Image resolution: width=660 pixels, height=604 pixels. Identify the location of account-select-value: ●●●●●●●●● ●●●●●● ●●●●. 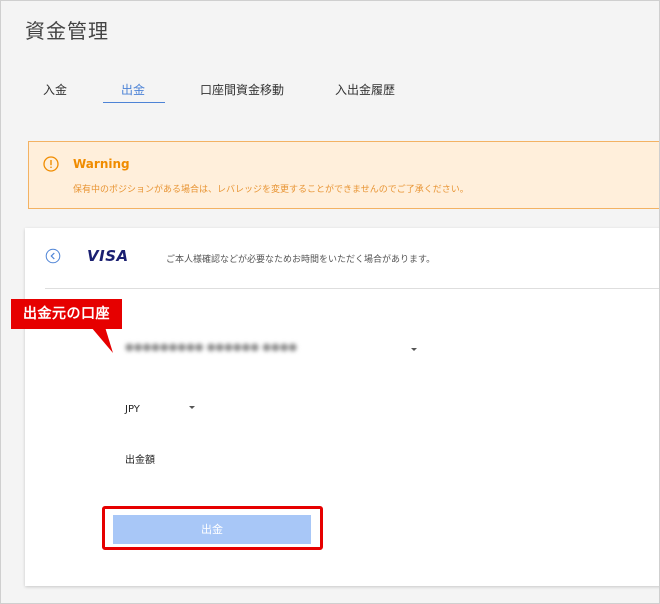
(211, 347).